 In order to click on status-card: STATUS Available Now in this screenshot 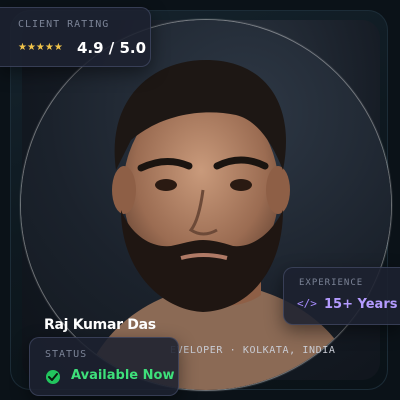, I will do `click(104, 366)`.